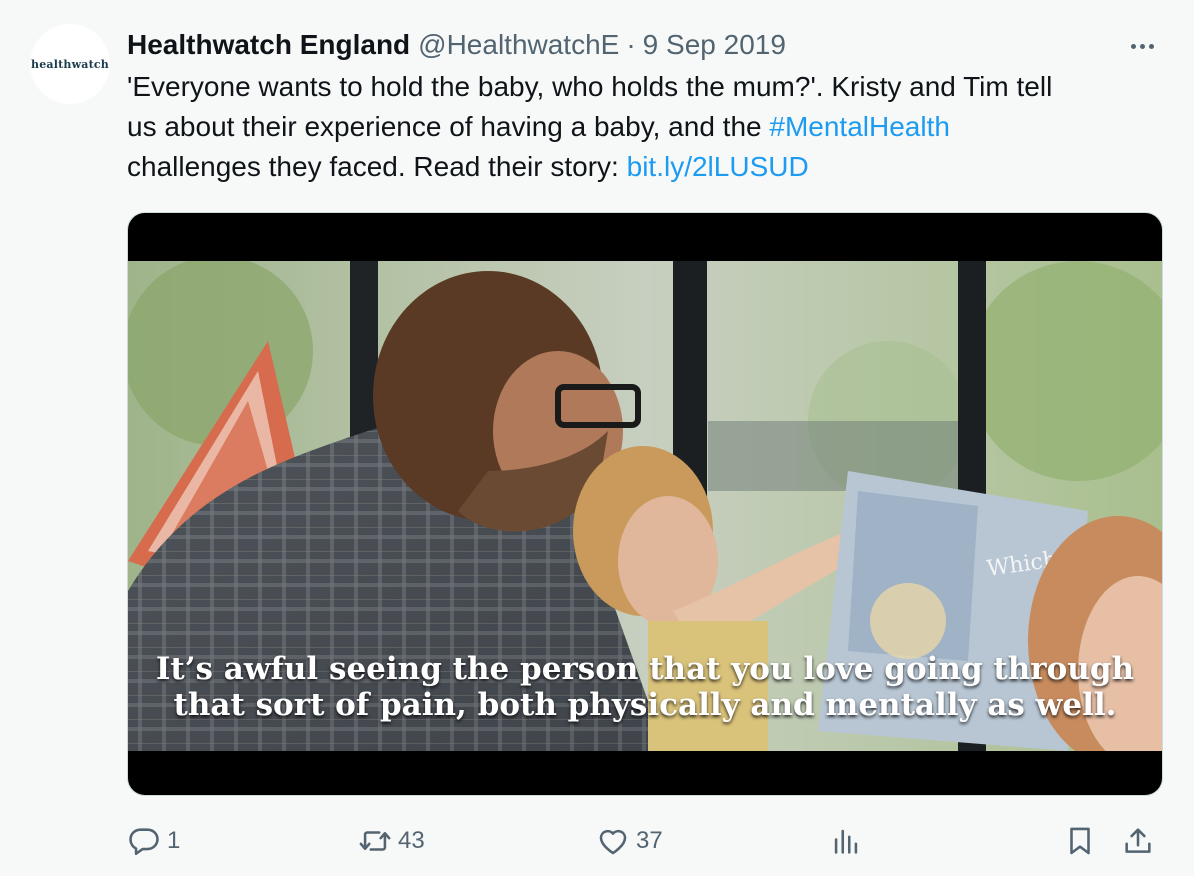 The height and width of the screenshot is (876, 1194). What do you see at coordinates (268, 45) in the screenshot?
I see `author-name: Healthwatch England` at bounding box center [268, 45].